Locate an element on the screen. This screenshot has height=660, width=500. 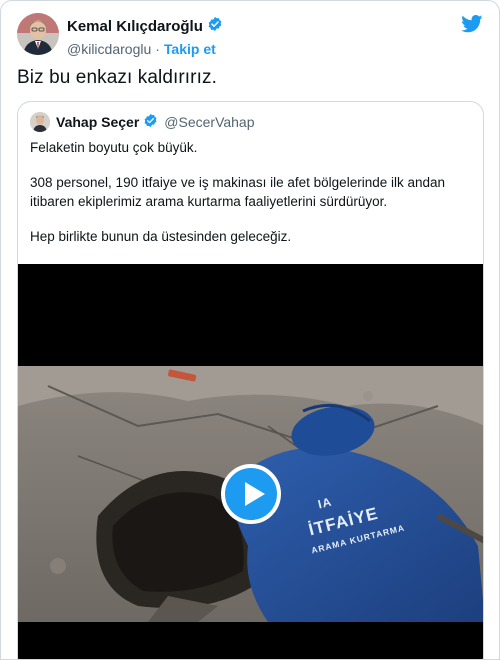
tweet-text: Biz bu enkazı kaldırırız. is located at coordinates (117, 77).